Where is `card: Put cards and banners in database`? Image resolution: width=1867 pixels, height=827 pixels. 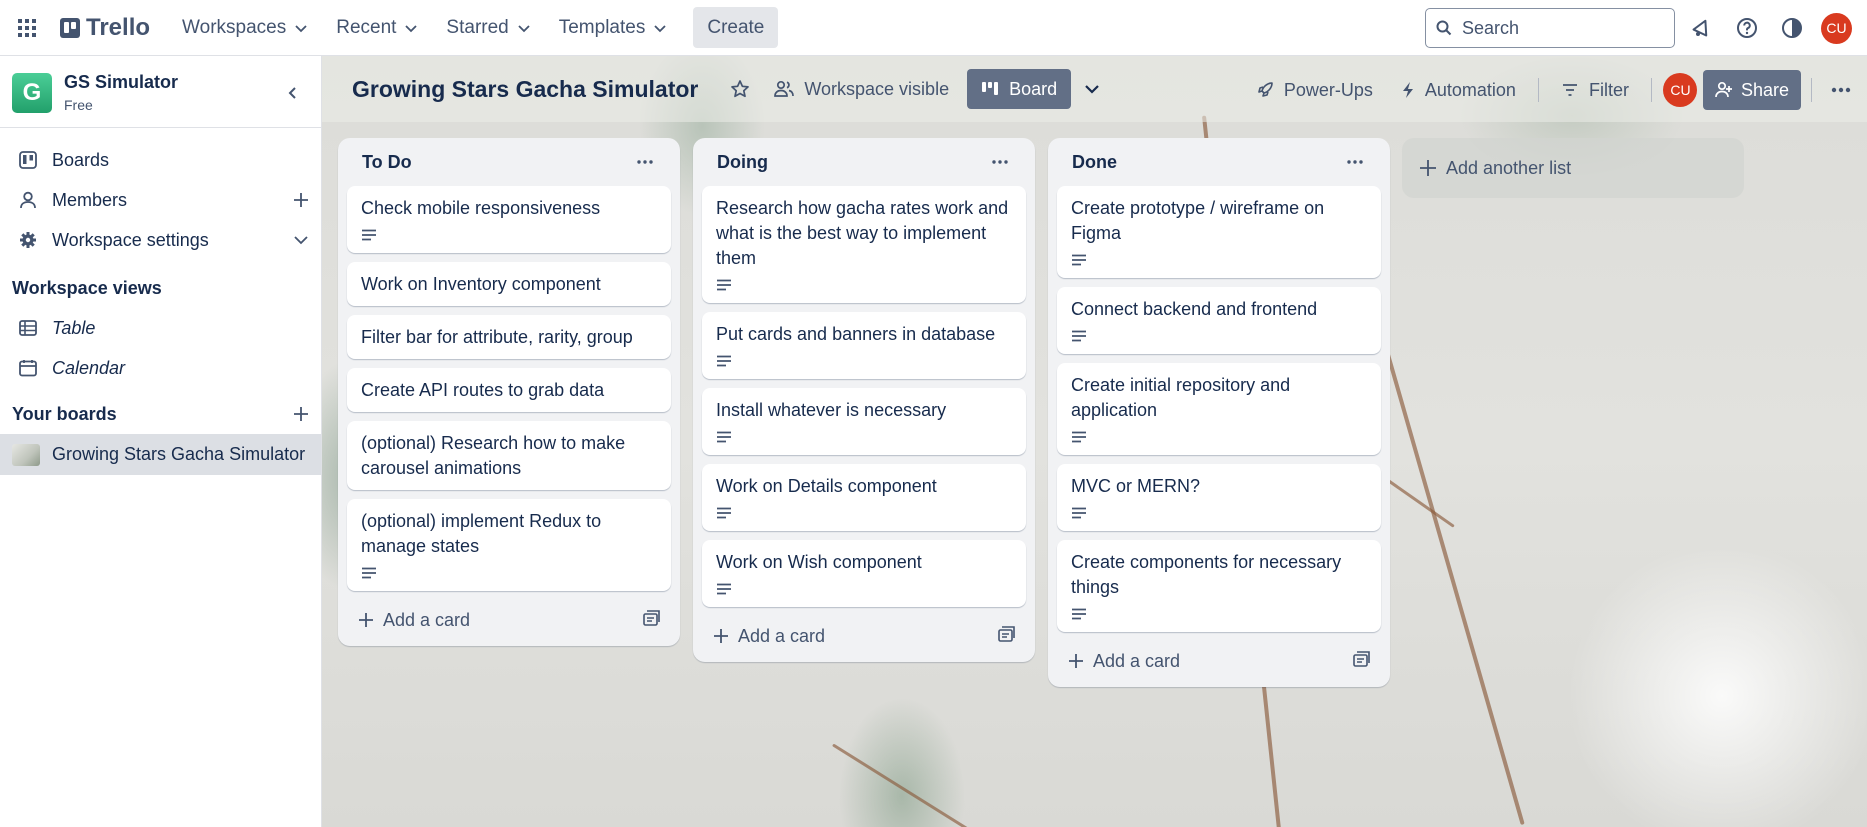 card: Put cards and banners in database is located at coordinates (864, 345).